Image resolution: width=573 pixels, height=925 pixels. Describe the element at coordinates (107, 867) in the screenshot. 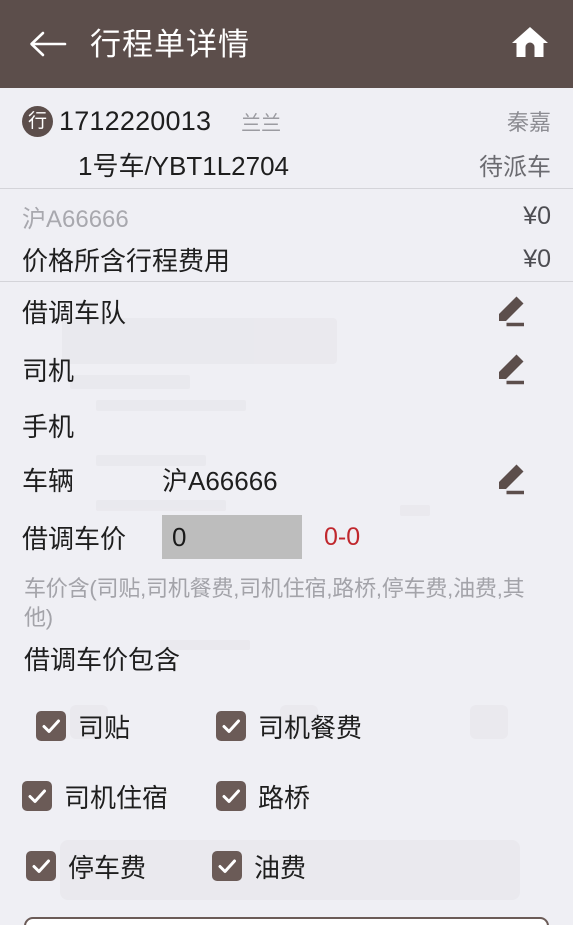

I see `checkbox-label: 停车费` at that location.